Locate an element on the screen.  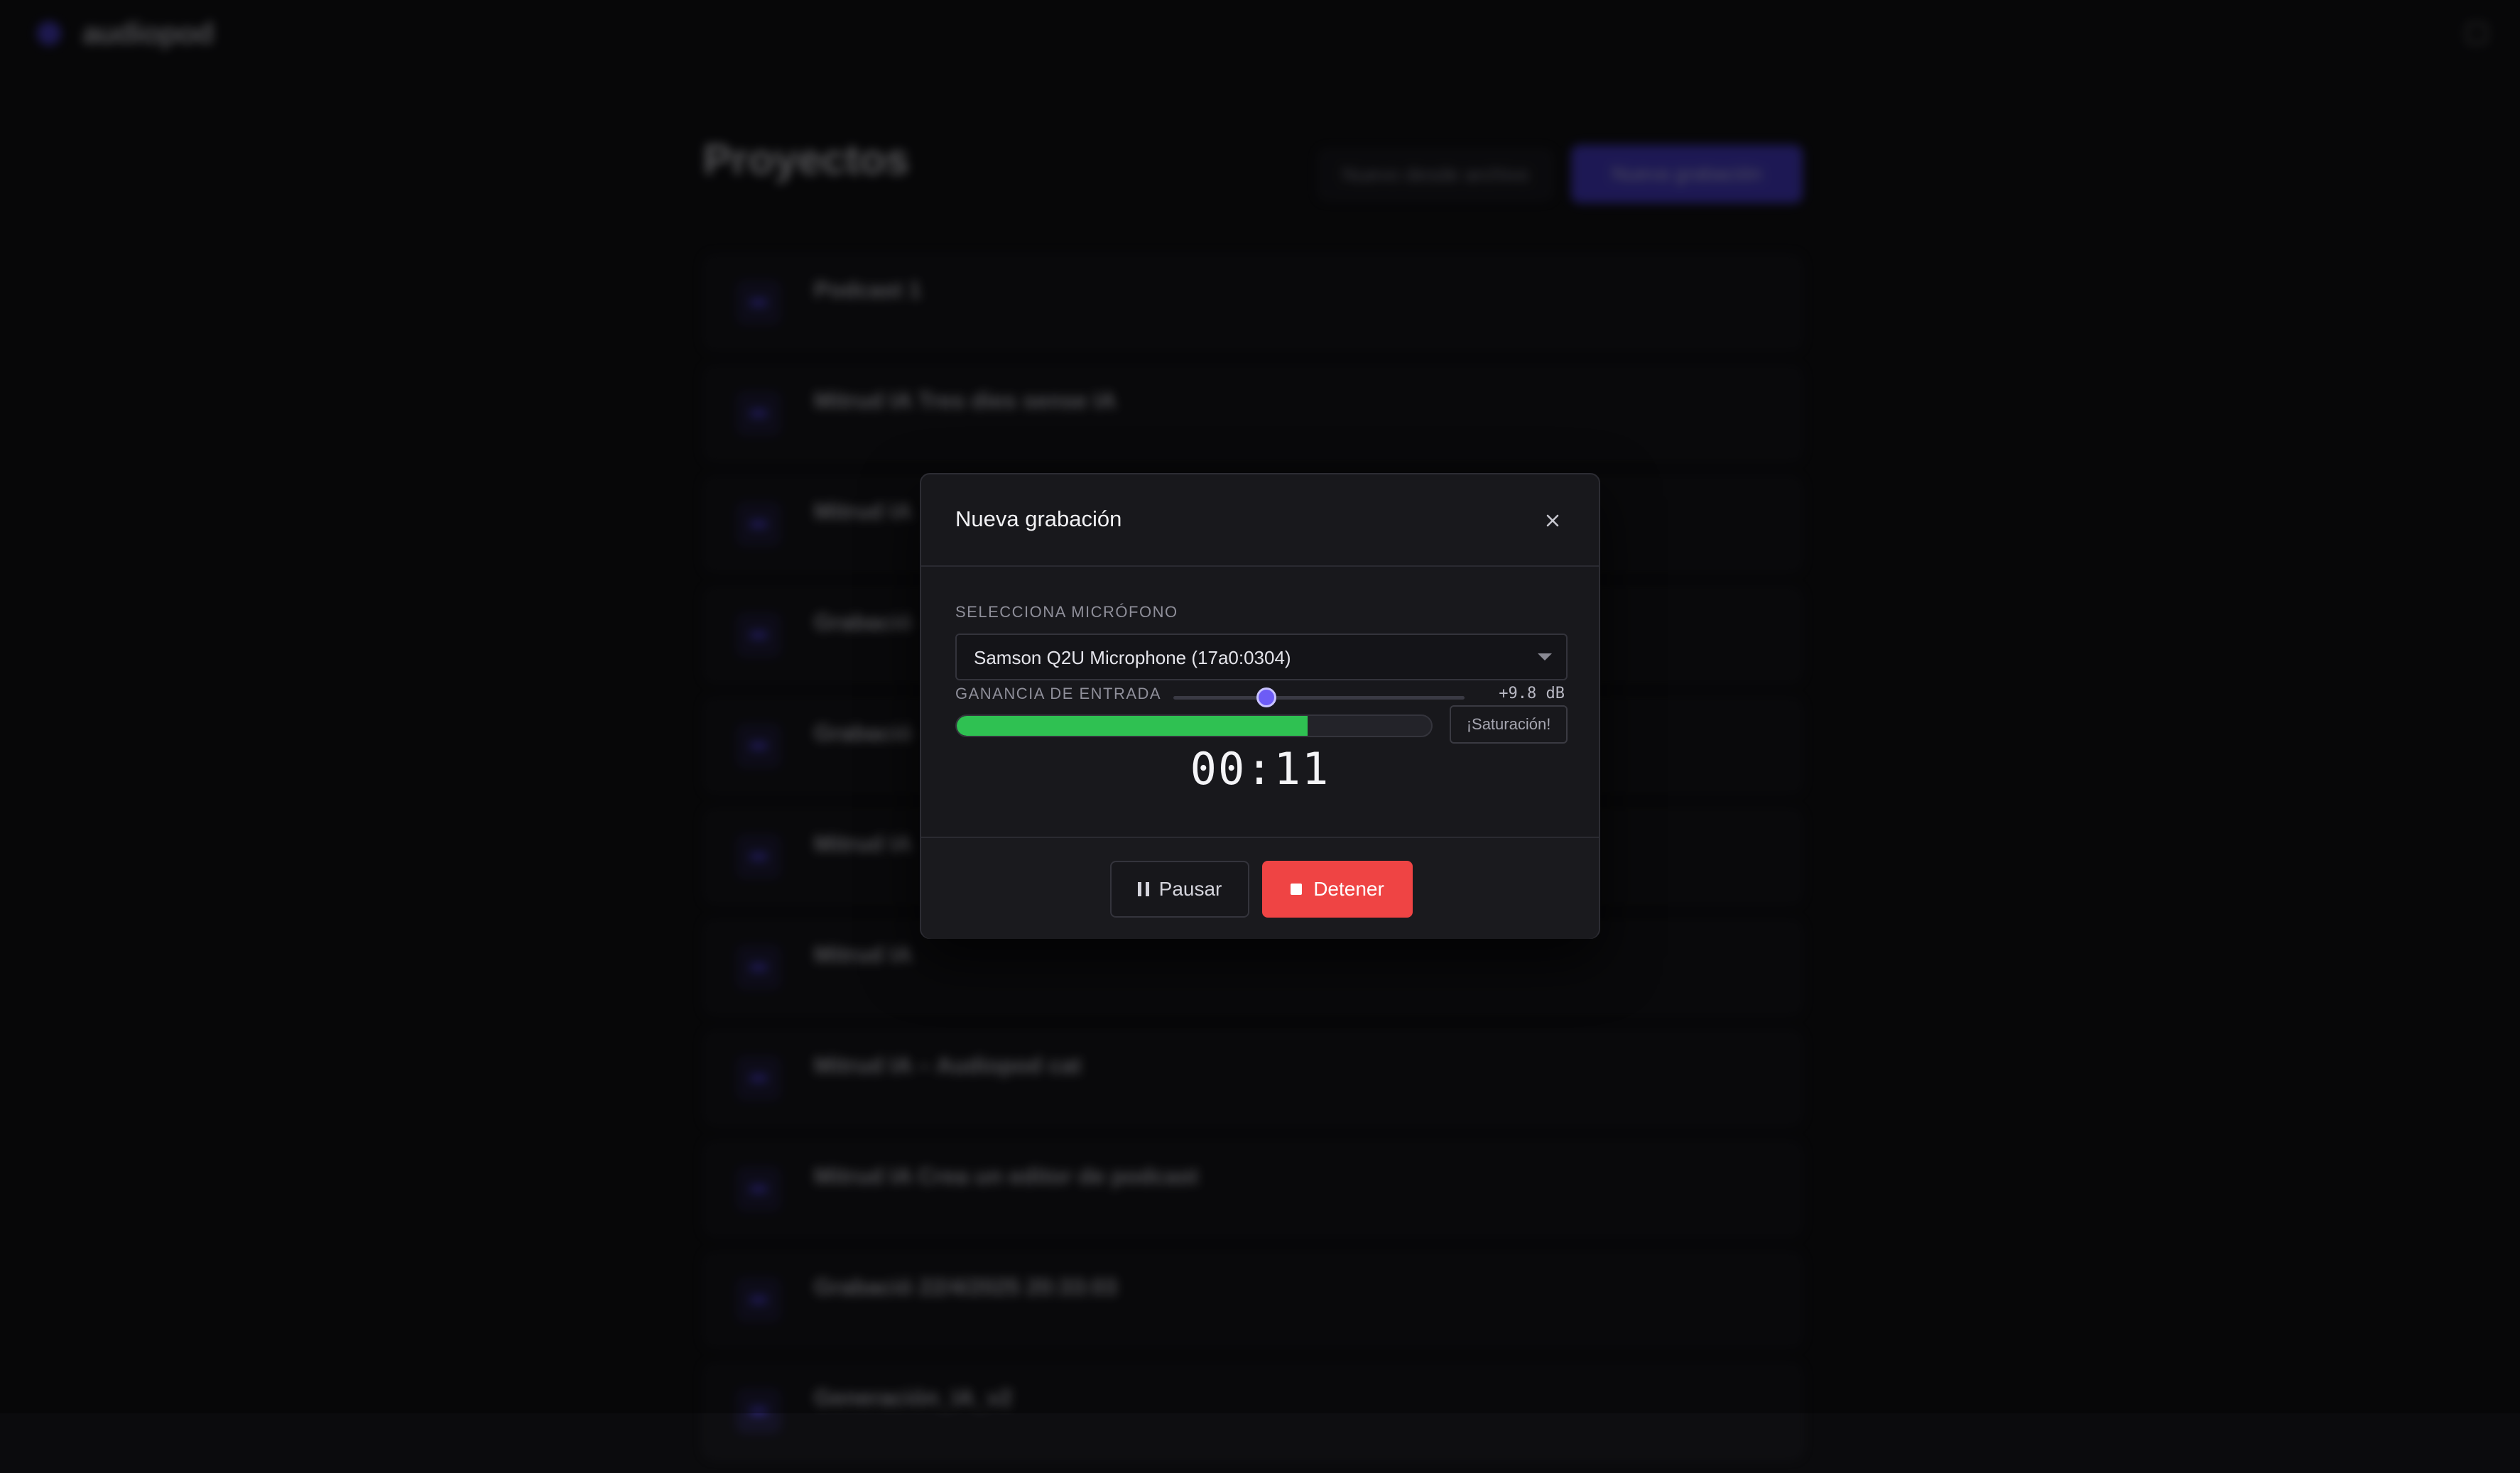
gain-label: GANANCIA DE ENTRADA is located at coordinates (1059, 693).